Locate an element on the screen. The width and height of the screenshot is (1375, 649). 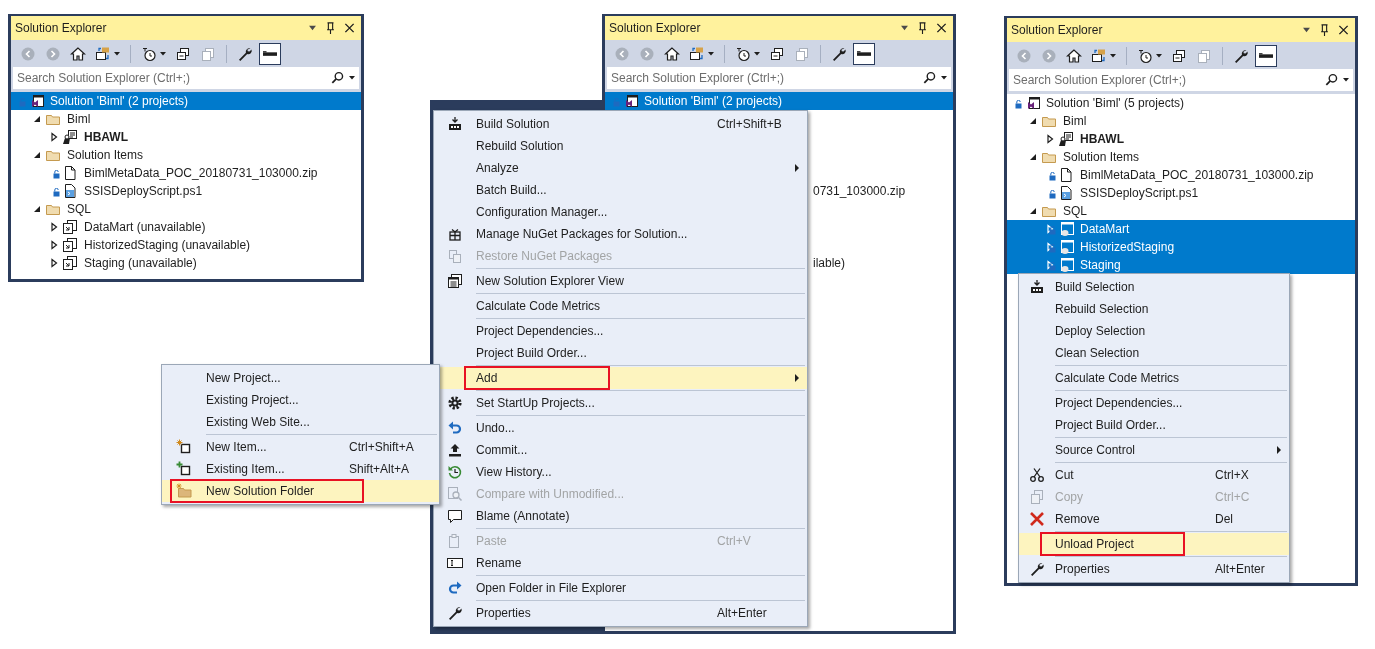
menu-item: Existing Item... Shift+Alt+A is located at coordinates (300, 469).